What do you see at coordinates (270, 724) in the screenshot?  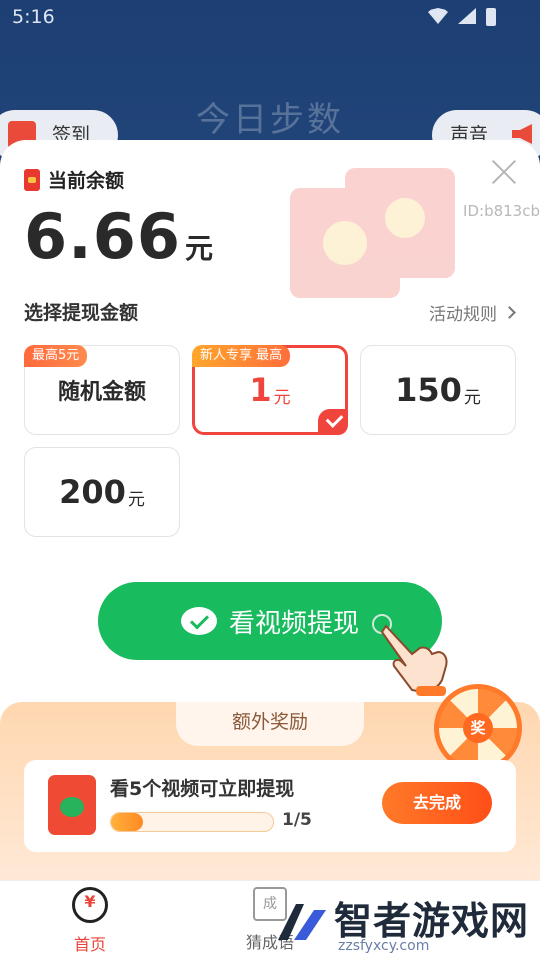 I see `extra-rewards-title: 额外奖励` at bounding box center [270, 724].